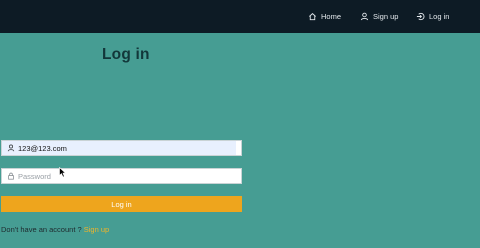 The image size is (480, 248). What do you see at coordinates (96, 229) in the screenshot?
I see `signup-link: Sign up` at bounding box center [96, 229].